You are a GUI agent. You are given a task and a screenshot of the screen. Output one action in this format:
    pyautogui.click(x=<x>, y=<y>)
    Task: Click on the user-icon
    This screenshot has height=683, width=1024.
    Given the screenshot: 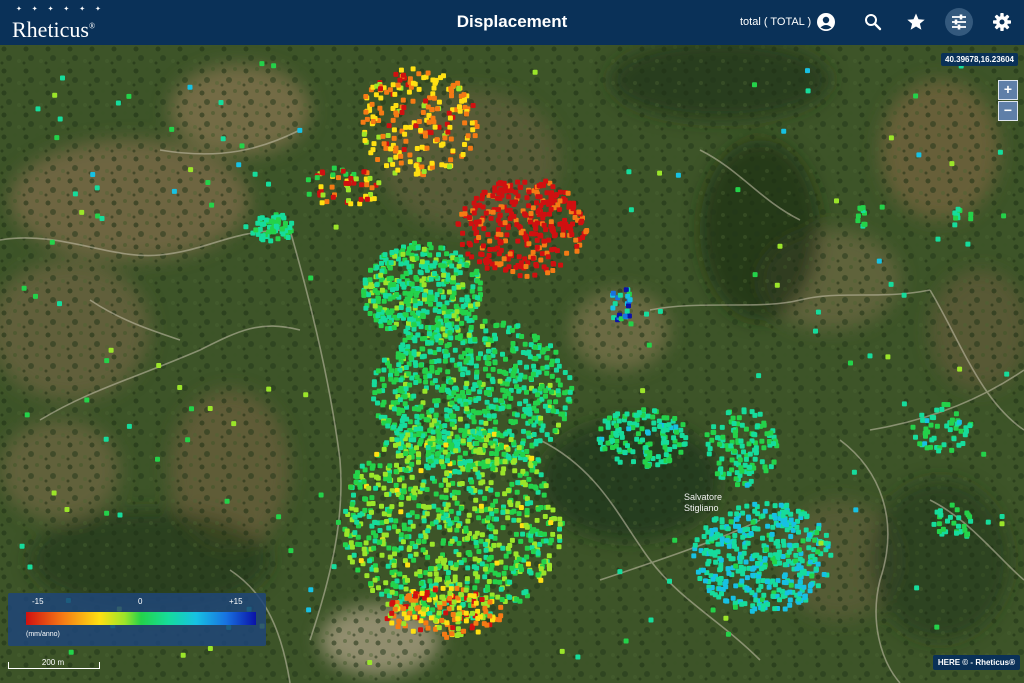 What is the action you would take?
    pyautogui.click(x=826, y=22)
    